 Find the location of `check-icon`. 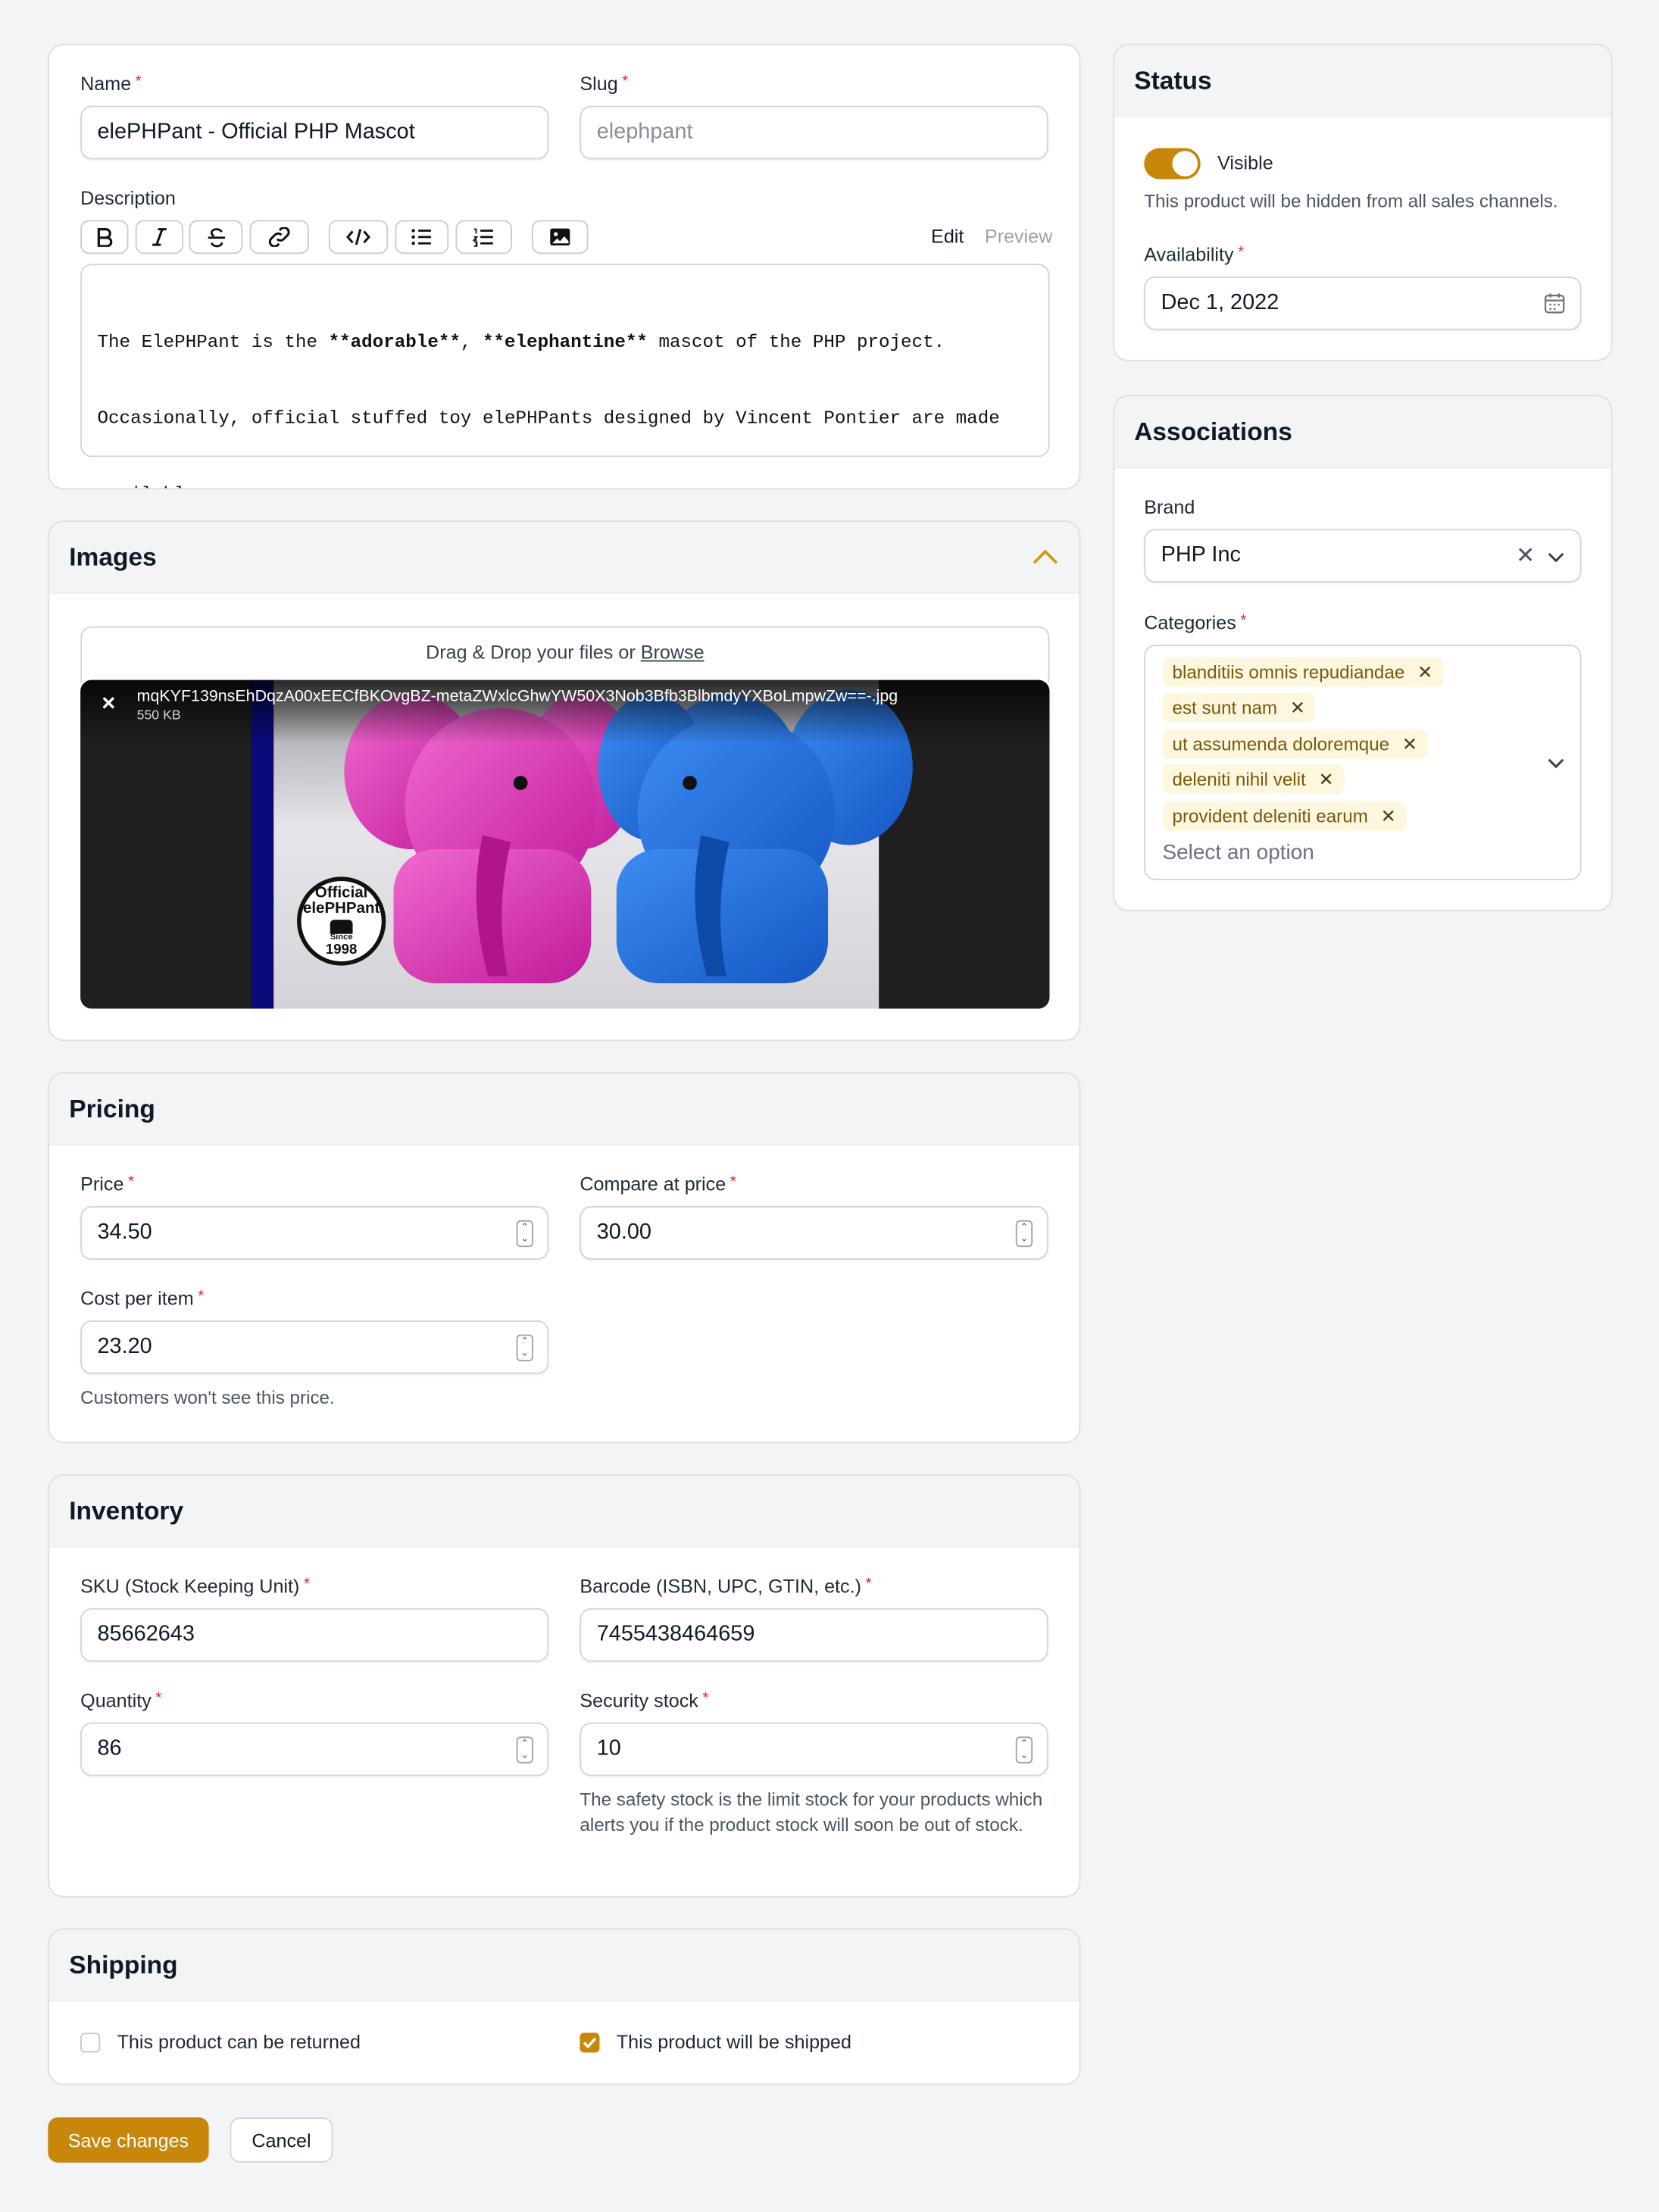

check-icon is located at coordinates (590, 2043).